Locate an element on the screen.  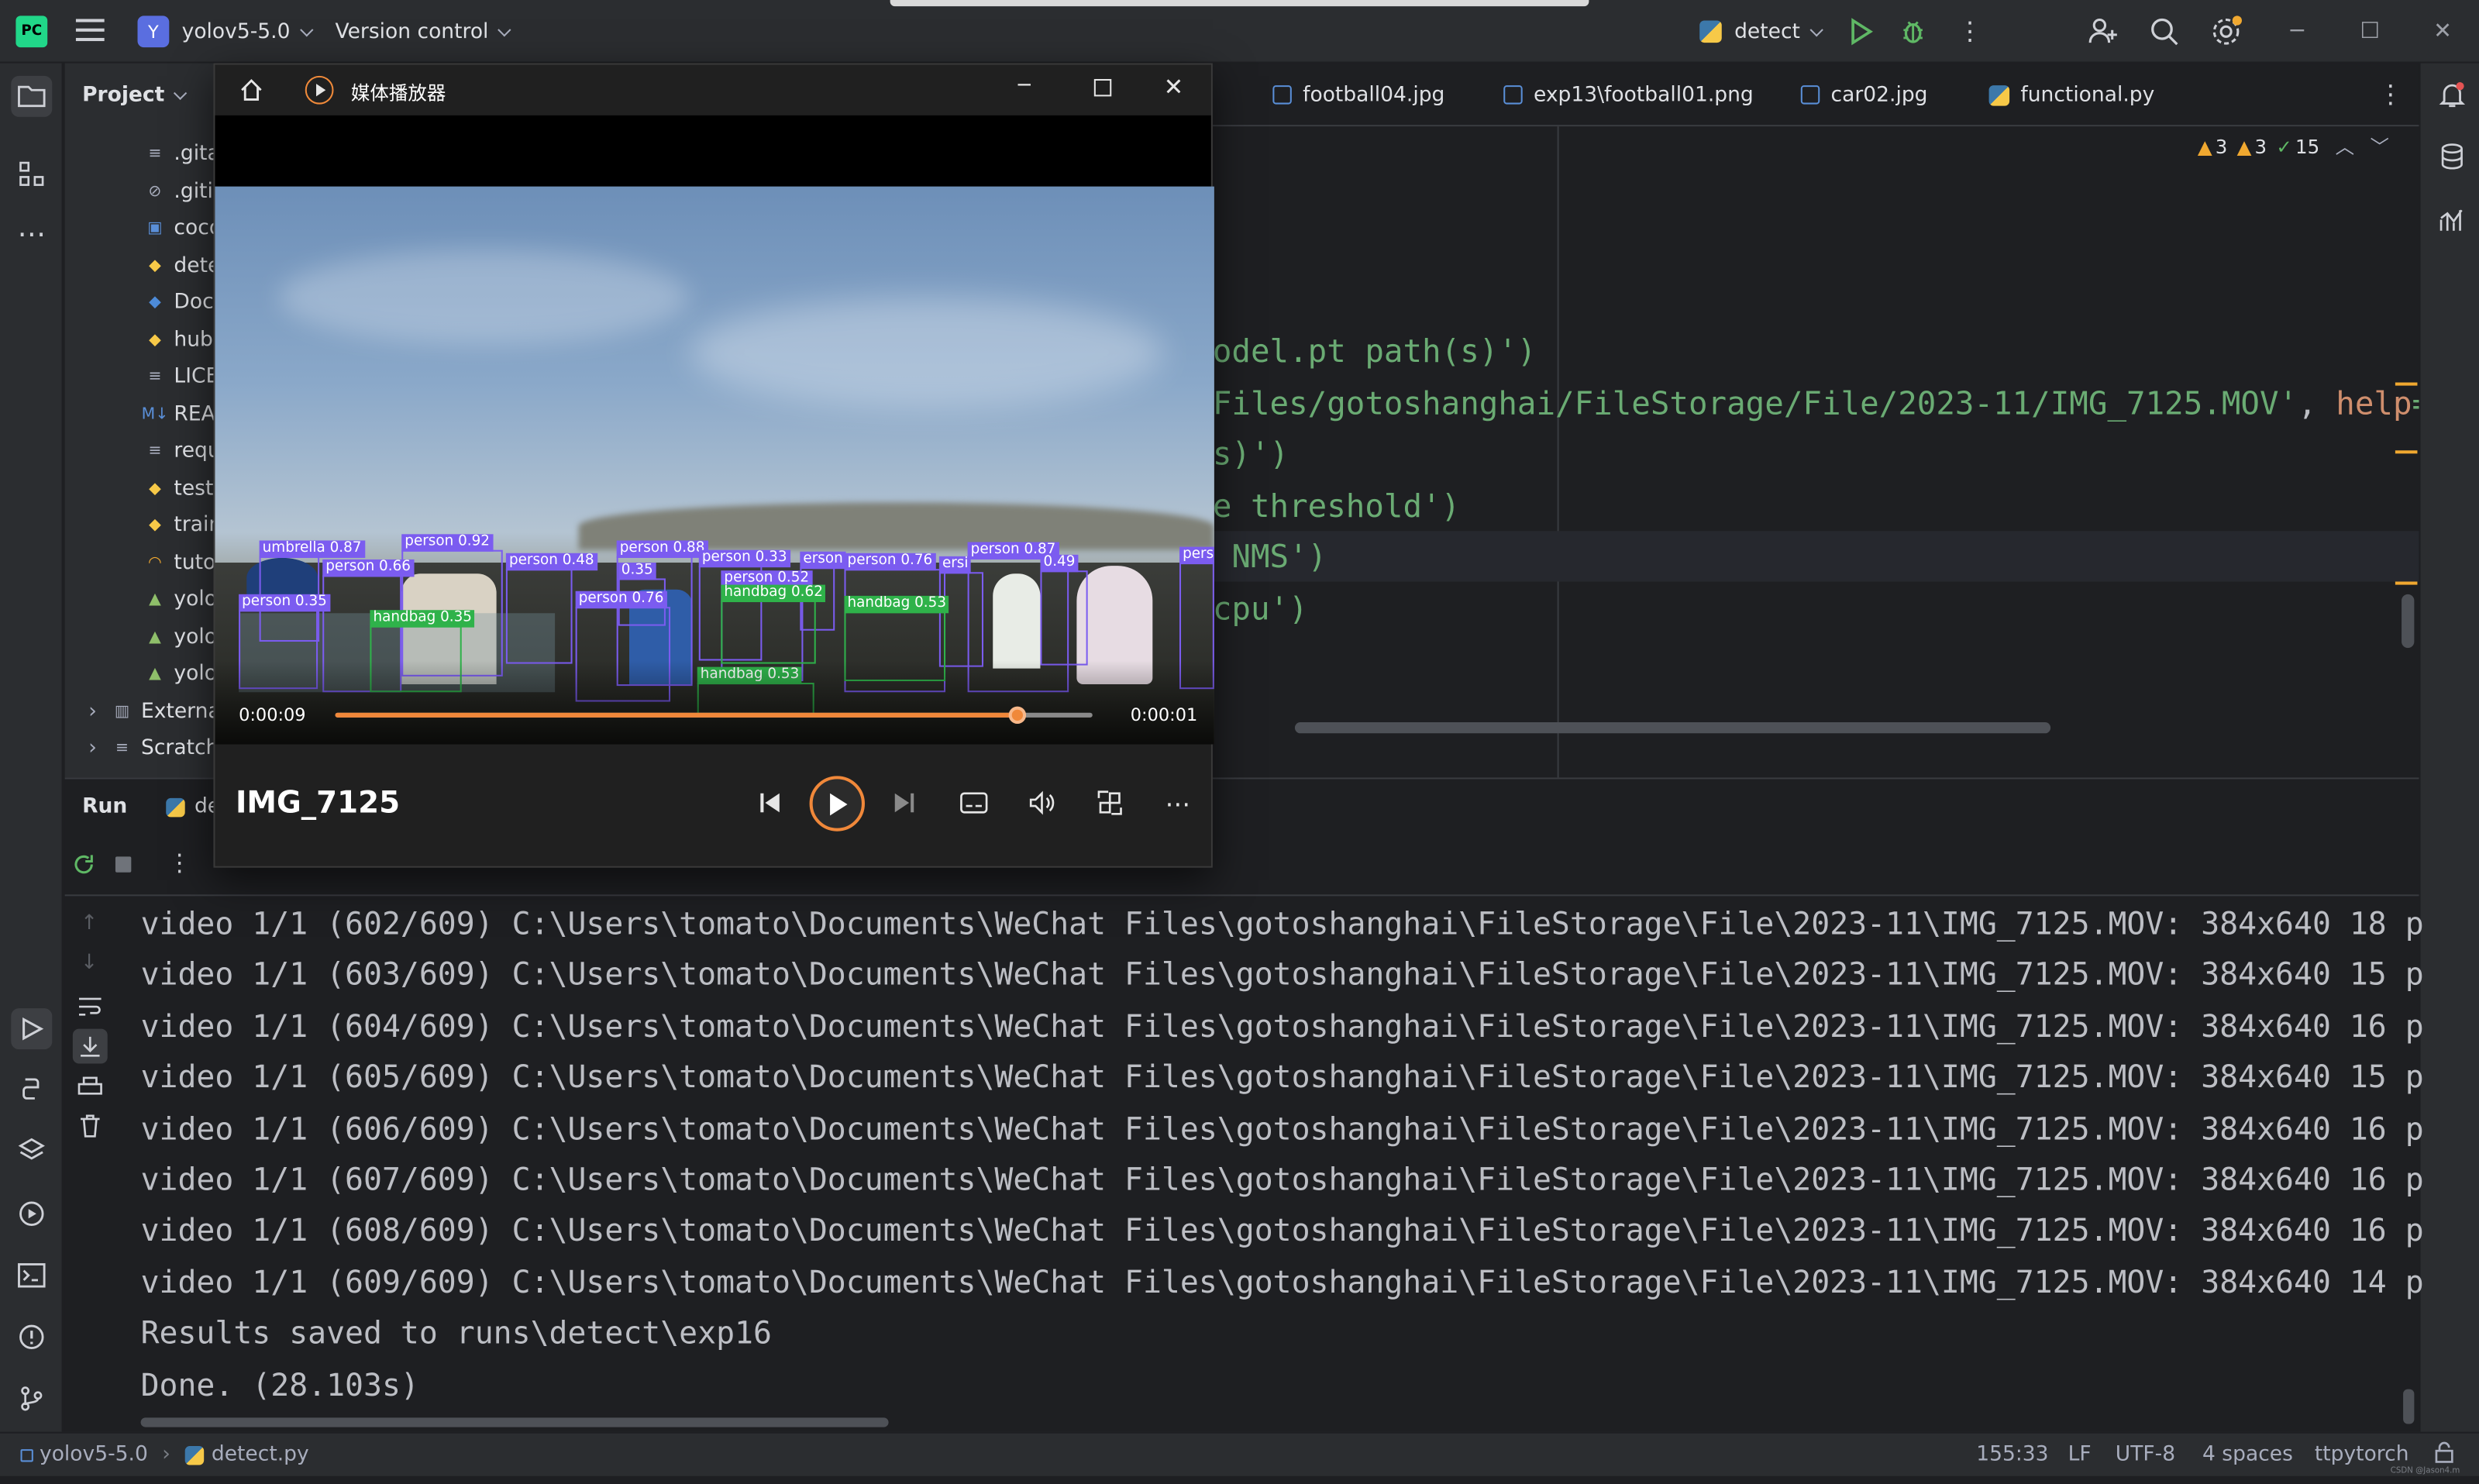
run-more-icon: ⋮ is located at coordinates (179, 863).